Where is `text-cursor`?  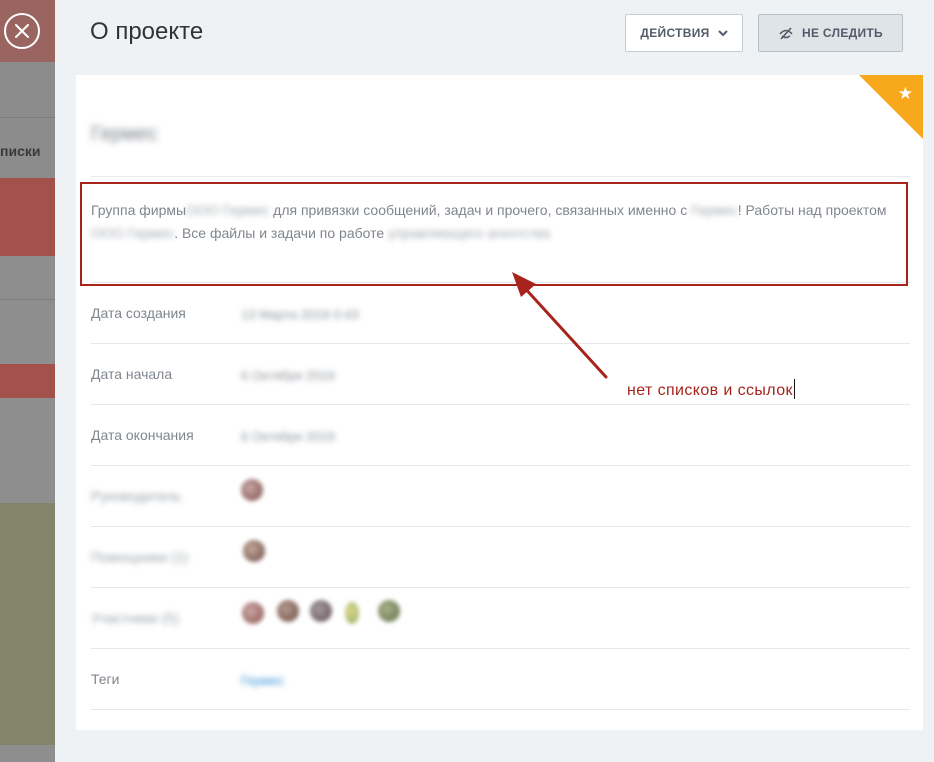 text-cursor is located at coordinates (794, 389).